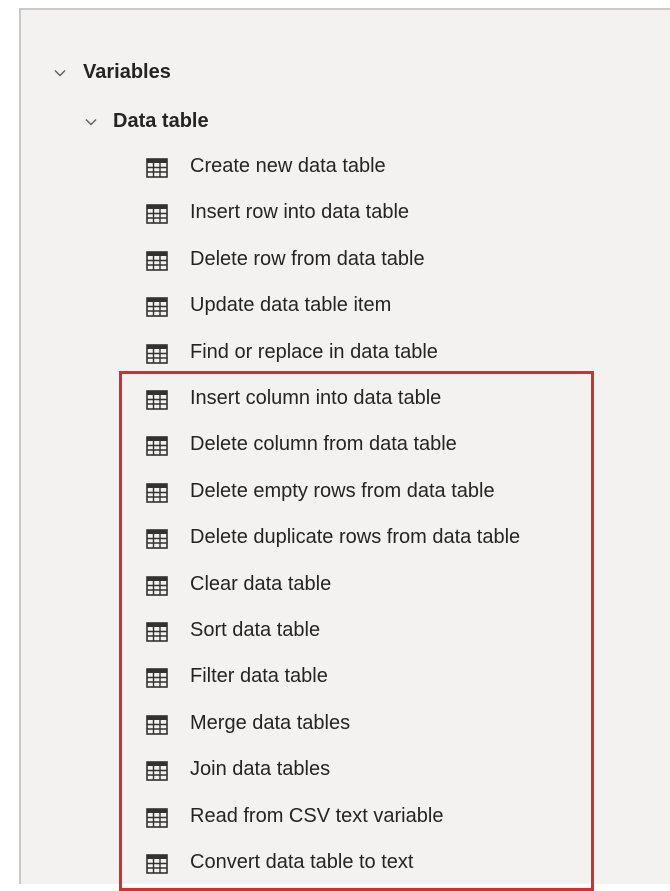 The height and width of the screenshot is (891, 670). What do you see at coordinates (345, 73) in the screenshot?
I see `tree-group-variables: Variables` at bounding box center [345, 73].